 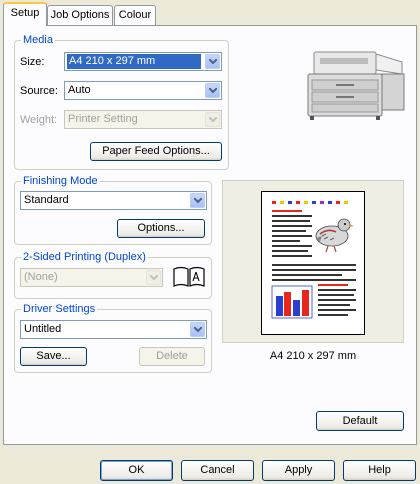 What do you see at coordinates (313, 356) in the screenshot?
I see `preview-caption: A4 210 x 297 mm` at bounding box center [313, 356].